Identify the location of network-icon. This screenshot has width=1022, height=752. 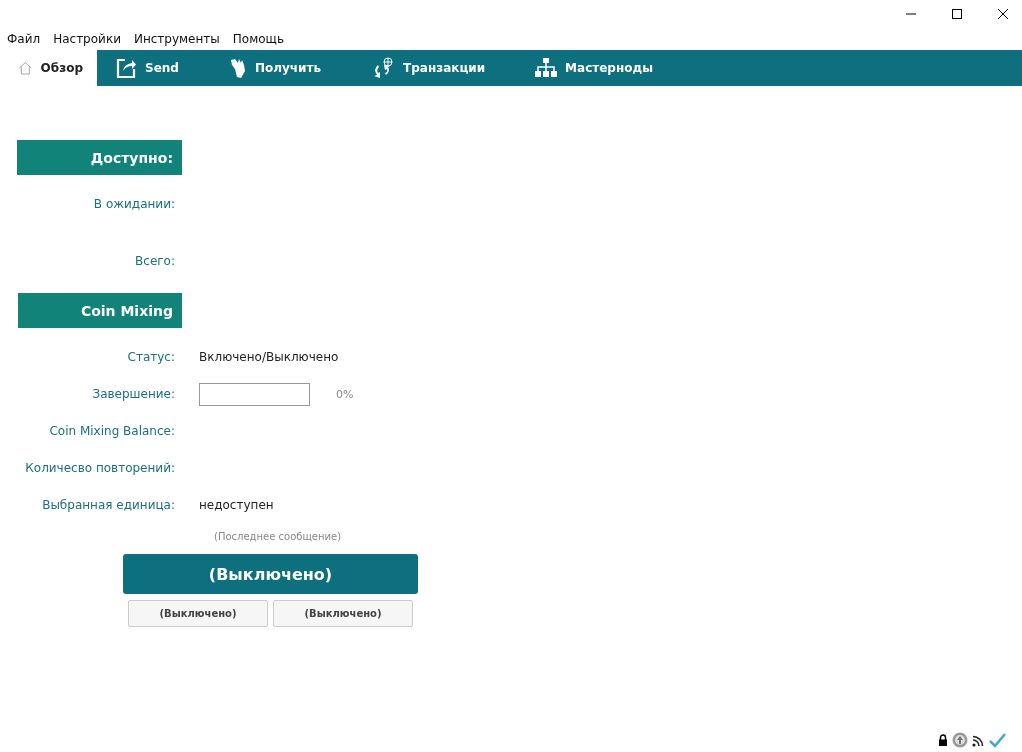
(546, 68).